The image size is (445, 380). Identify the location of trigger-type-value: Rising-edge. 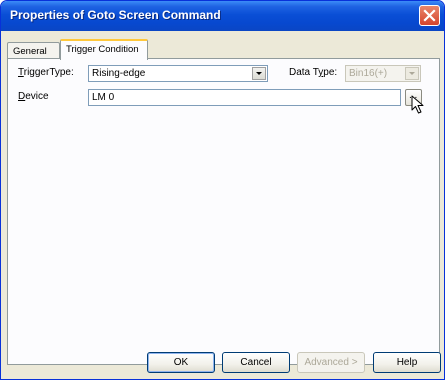
(119, 73).